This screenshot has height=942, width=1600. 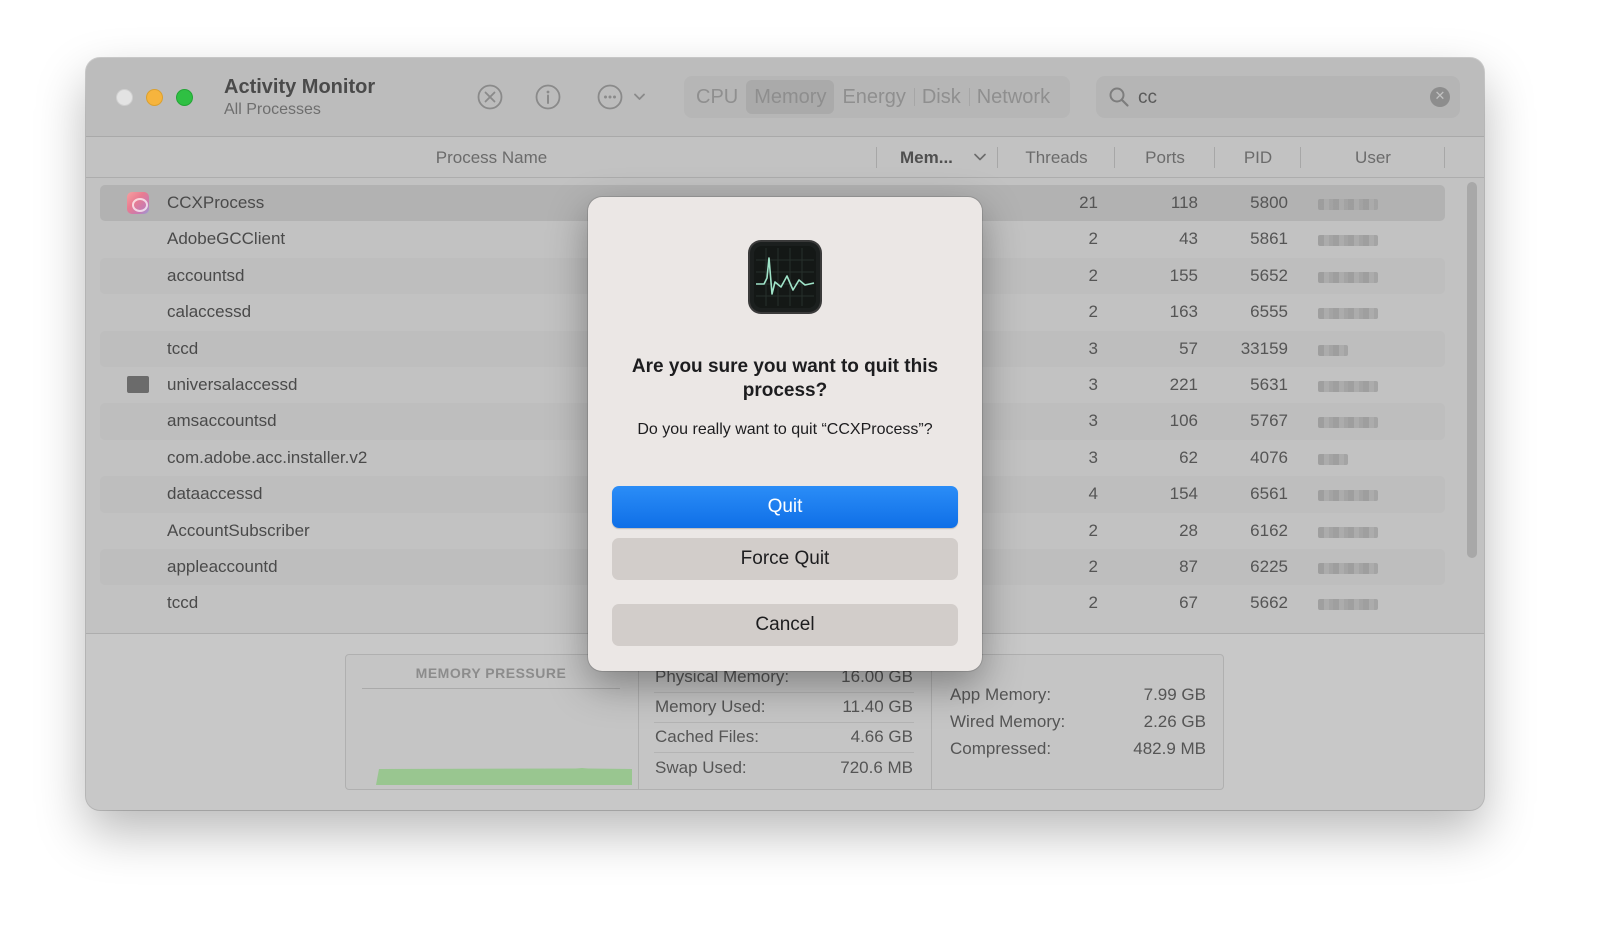 I want to click on more-actions-button, so click(x=623, y=97).